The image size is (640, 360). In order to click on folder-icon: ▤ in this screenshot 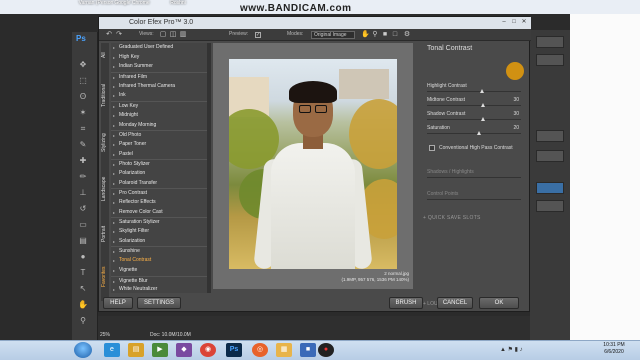, I will do `click(136, 350)`.